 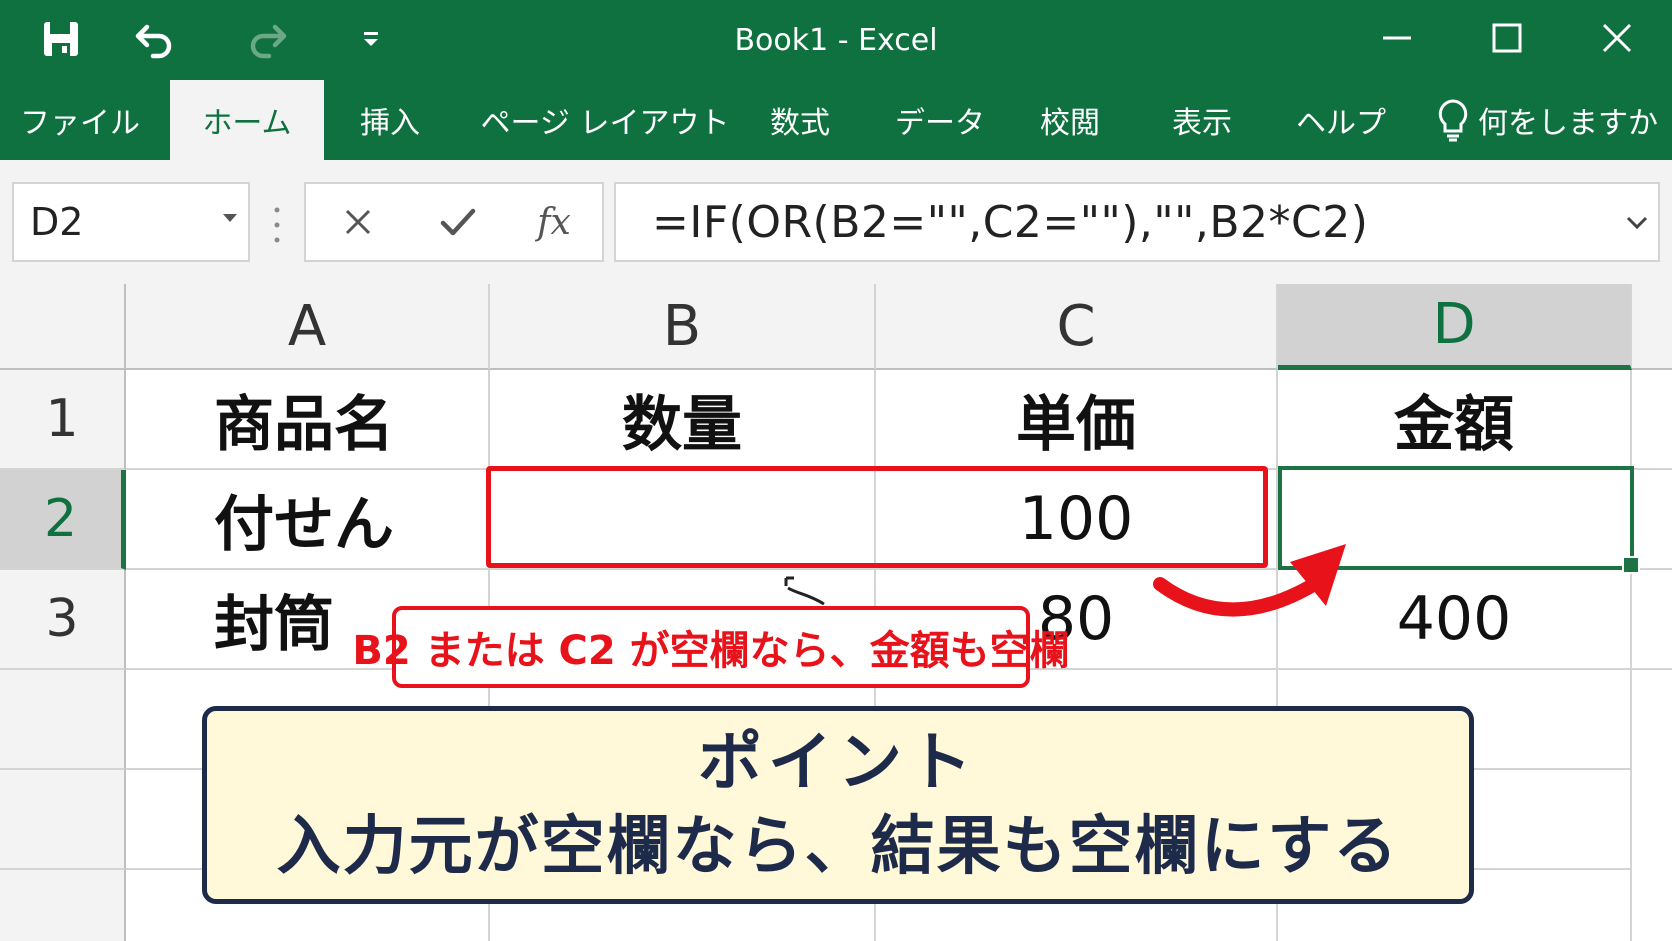 What do you see at coordinates (57, 222) in the screenshot?
I see `name-box-value: D2` at bounding box center [57, 222].